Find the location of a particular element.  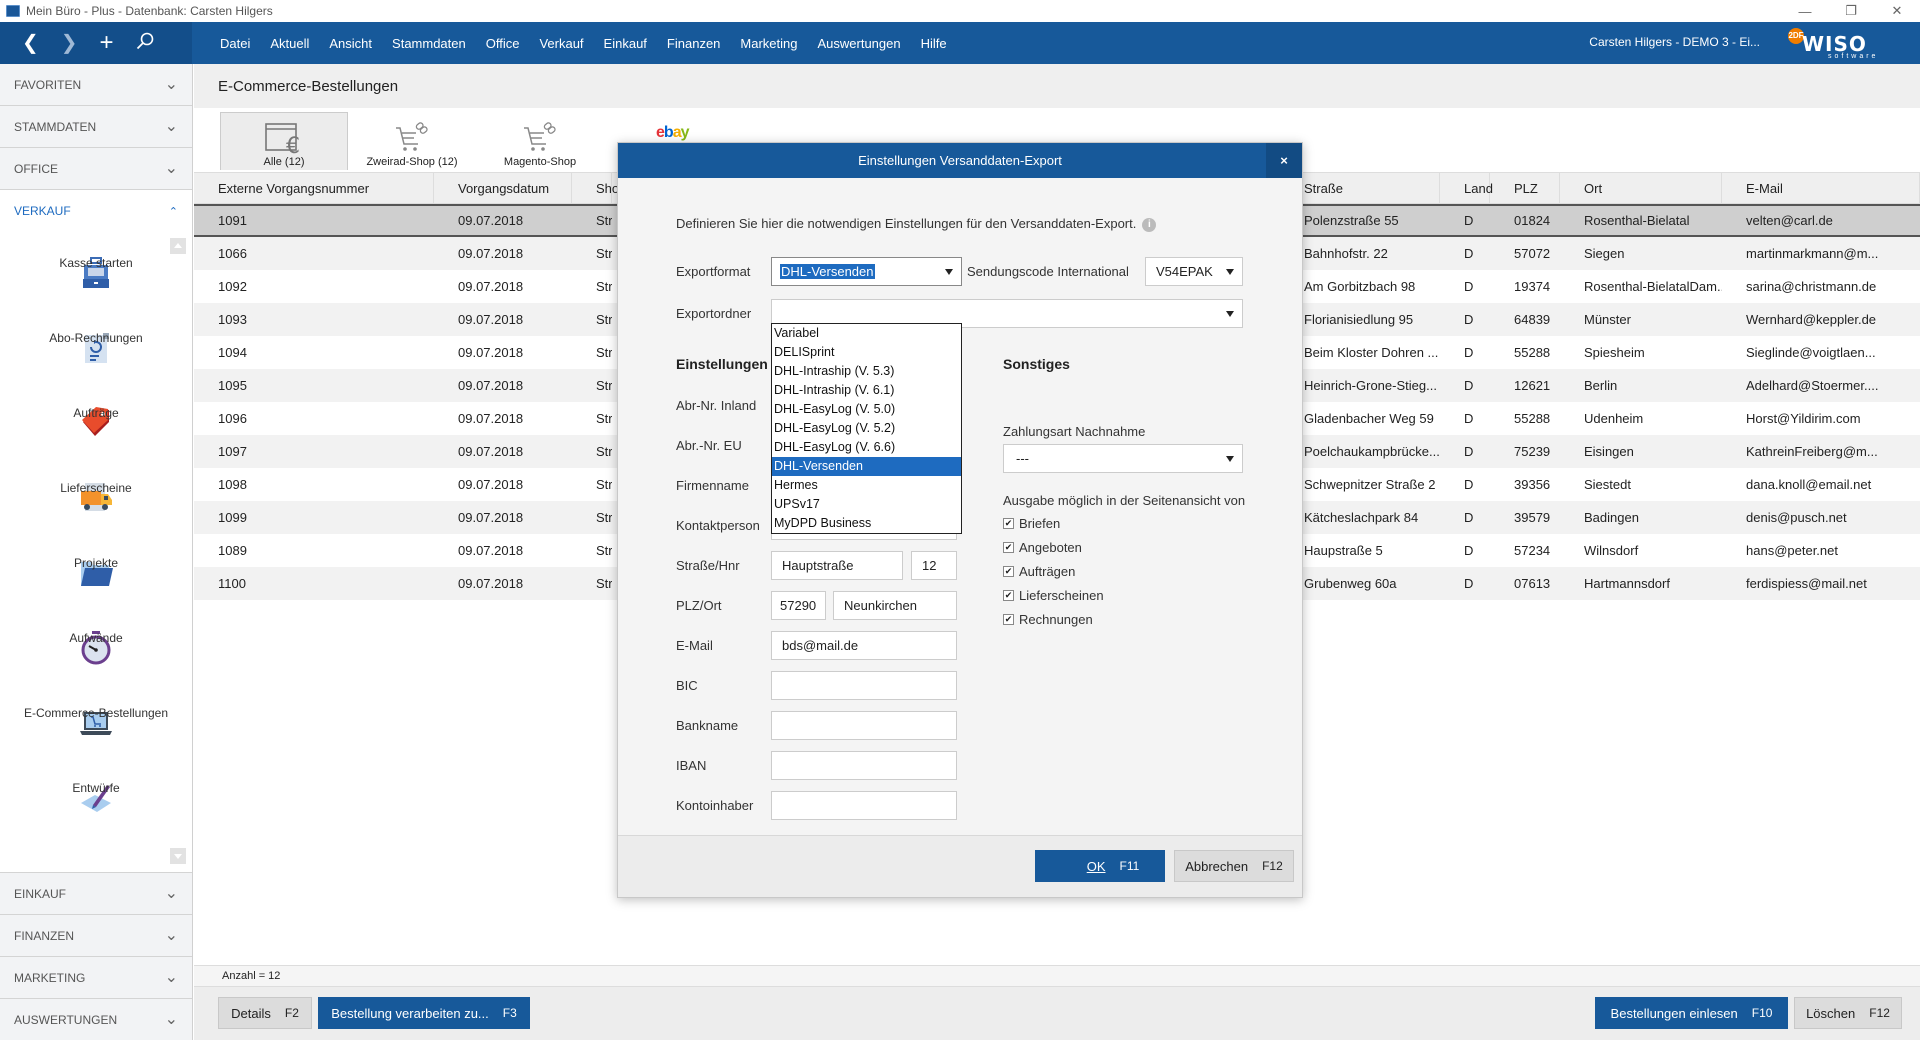

menu-item-finanzen: Finanzen is located at coordinates (693, 43).